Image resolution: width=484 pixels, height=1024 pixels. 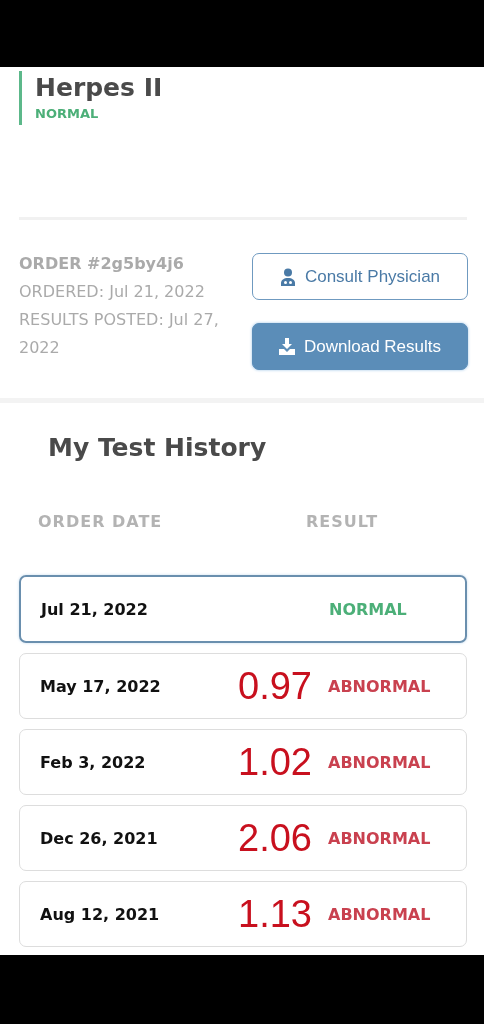 What do you see at coordinates (343, 521) in the screenshot?
I see `column-header: RESULT` at bounding box center [343, 521].